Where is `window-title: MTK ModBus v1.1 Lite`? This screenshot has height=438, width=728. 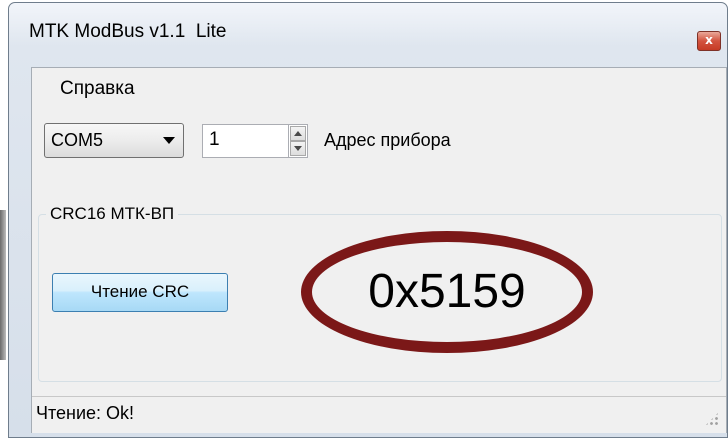 window-title: MTK ModBus v1.1 Lite is located at coordinates (128, 31).